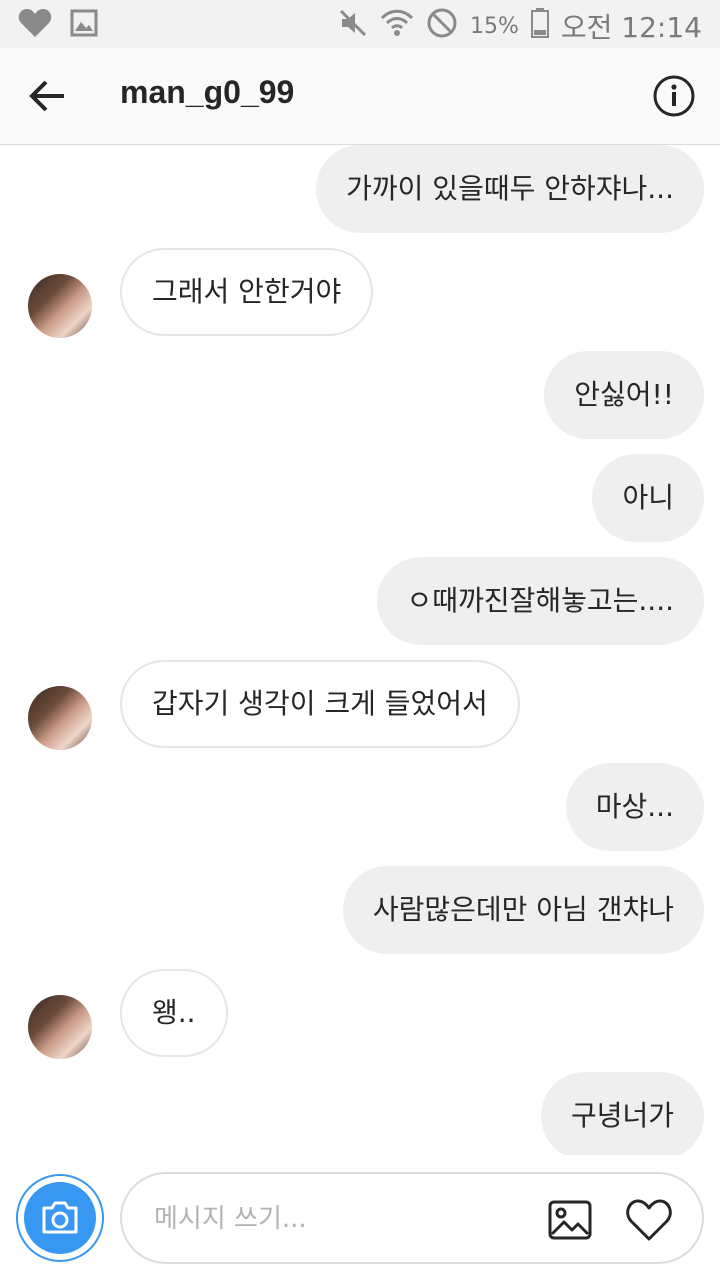  I want to click on status-bar: 15% 오전 12:14, so click(360, 24).